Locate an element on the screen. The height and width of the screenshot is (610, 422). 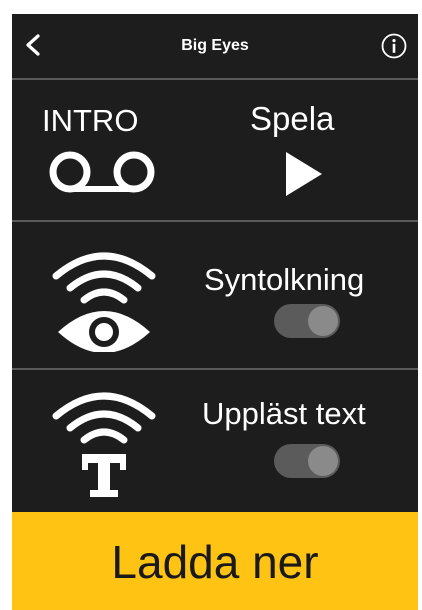
intro-label: INTRO is located at coordinates (90, 120).